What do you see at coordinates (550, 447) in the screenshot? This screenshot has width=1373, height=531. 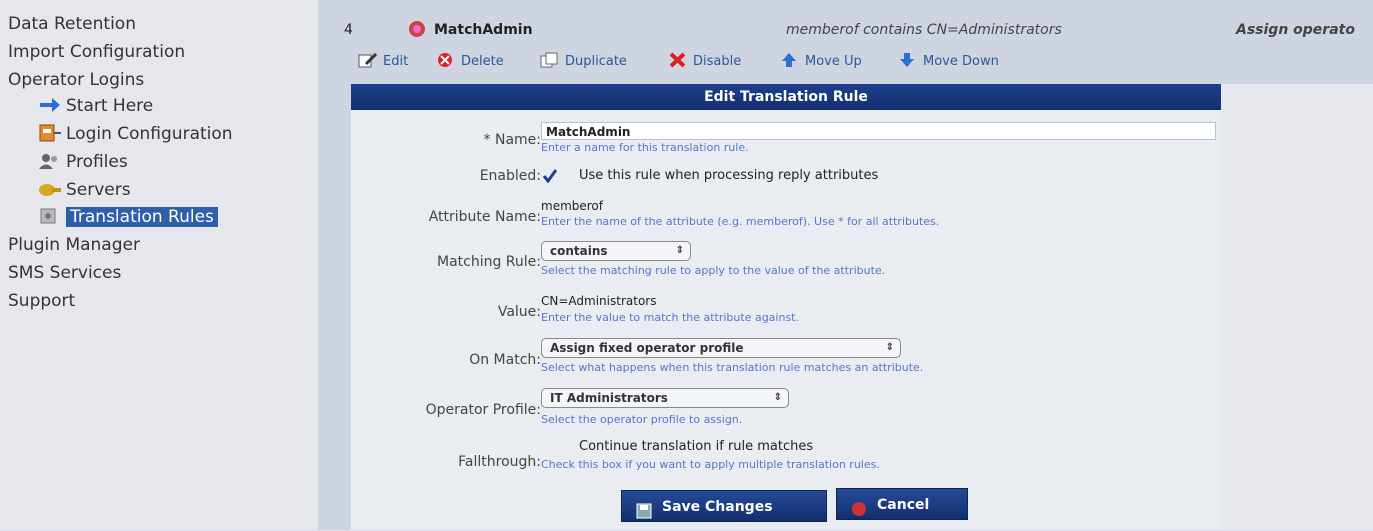 I see `fallthrough-checkbox` at bounding box center [550, 447].